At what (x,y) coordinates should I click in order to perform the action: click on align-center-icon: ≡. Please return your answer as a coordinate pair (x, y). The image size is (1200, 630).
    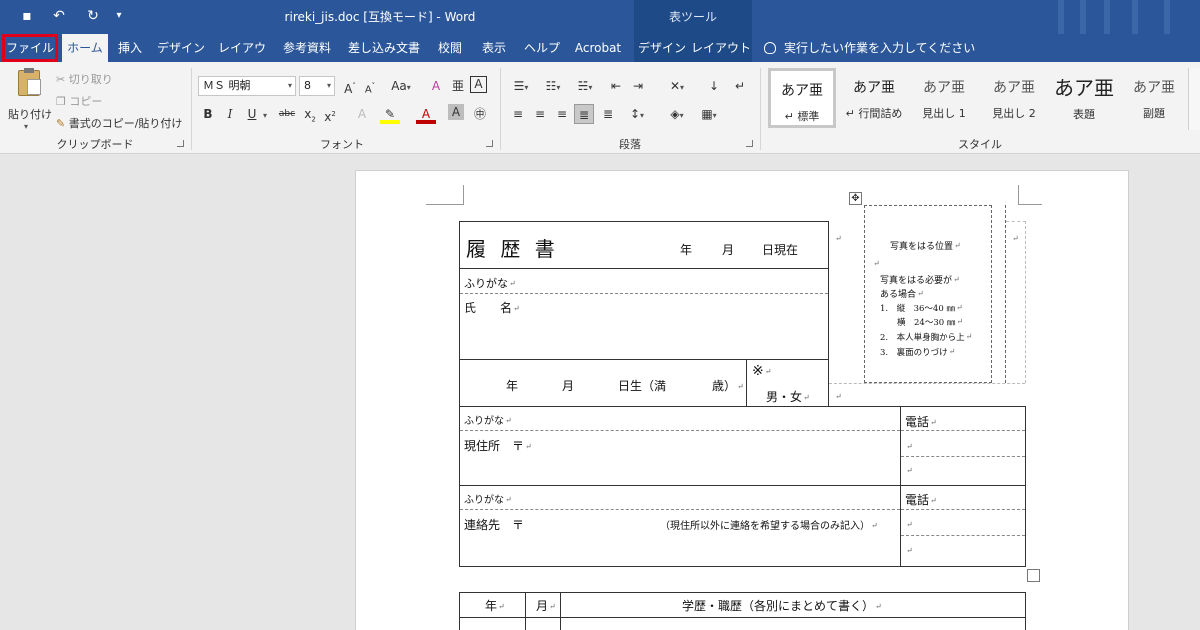
    Looking at the image, I should click on (540, 114).